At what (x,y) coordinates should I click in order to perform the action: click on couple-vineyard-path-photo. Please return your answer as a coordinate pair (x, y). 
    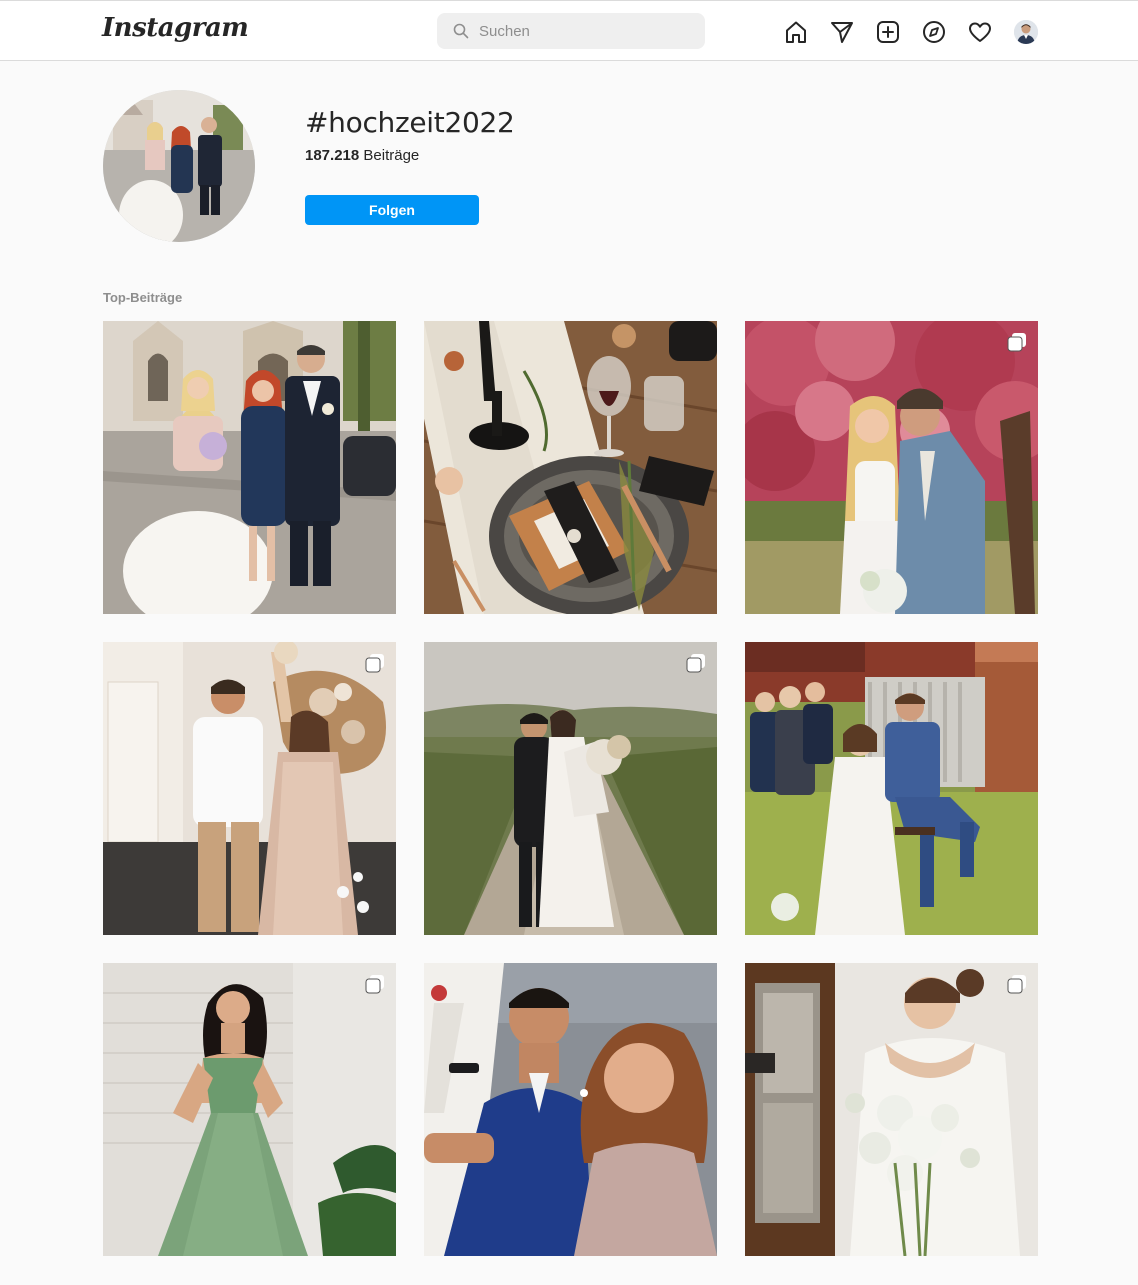
    Looking at the image, I should click on (570, 788).